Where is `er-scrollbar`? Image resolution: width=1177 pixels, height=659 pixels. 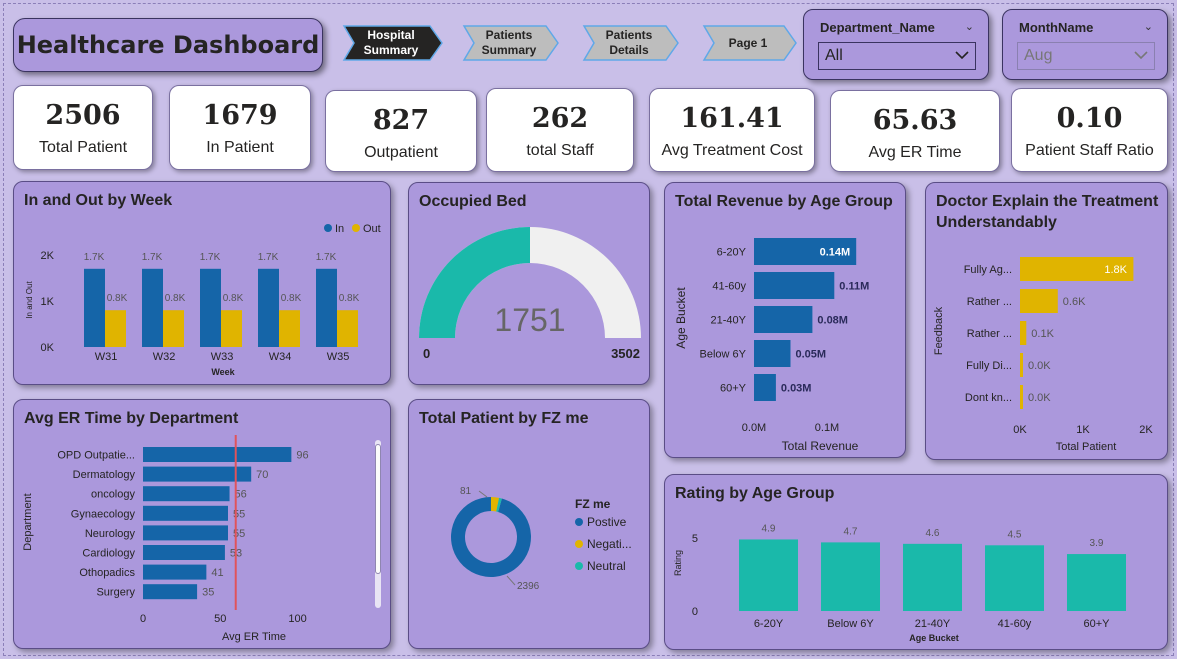
er-scrollbar is located at coordinates (378, 524).